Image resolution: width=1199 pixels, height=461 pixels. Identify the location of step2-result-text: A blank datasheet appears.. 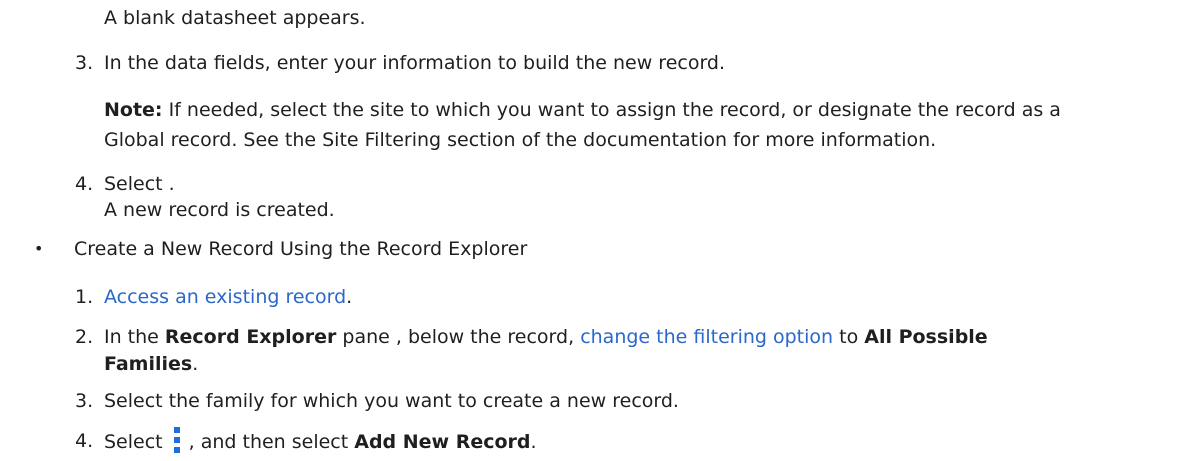
(235, 18).